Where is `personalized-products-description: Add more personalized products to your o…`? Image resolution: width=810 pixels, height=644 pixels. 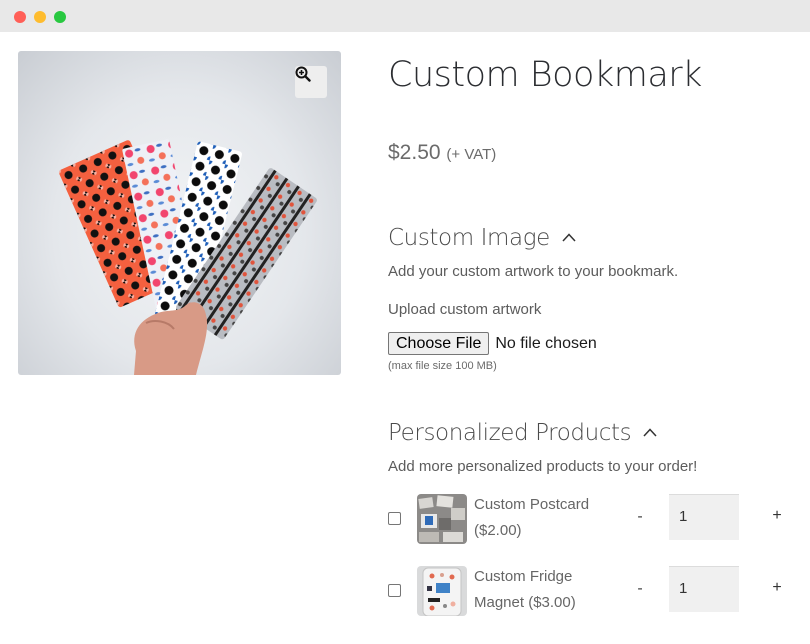
personalized-products-description: Add more personalized products to your o… is located at coordinates (543, 466).